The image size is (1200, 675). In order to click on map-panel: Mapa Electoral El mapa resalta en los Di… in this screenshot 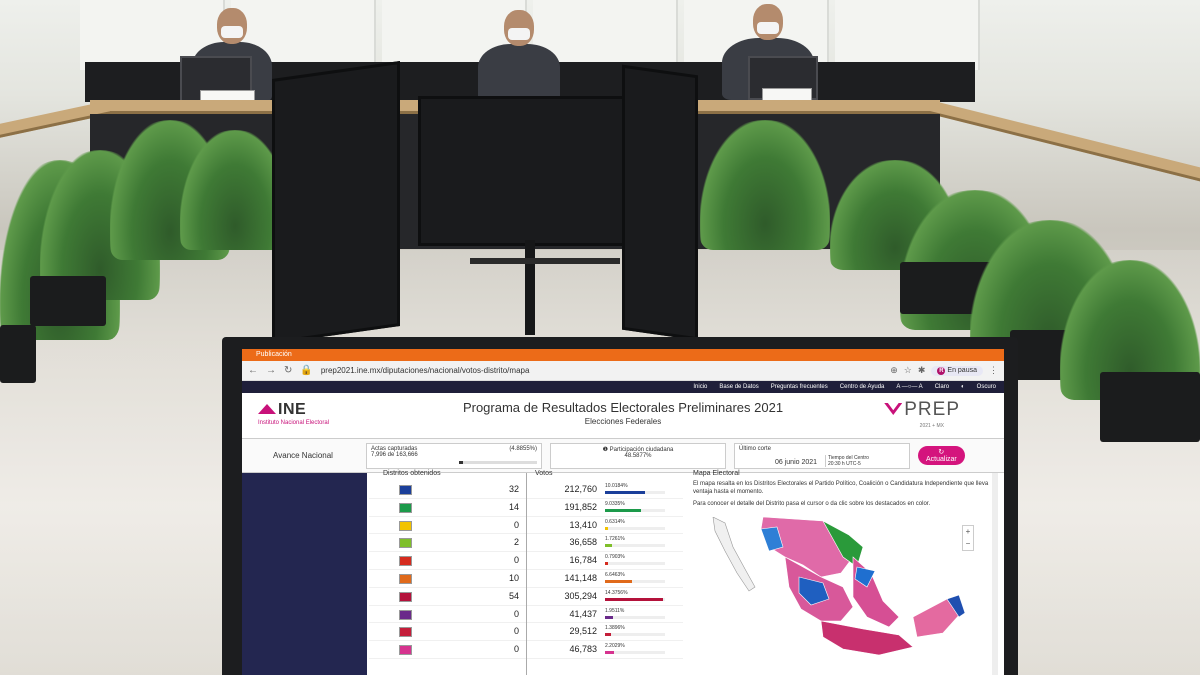, I will do `click(842, 572)`.